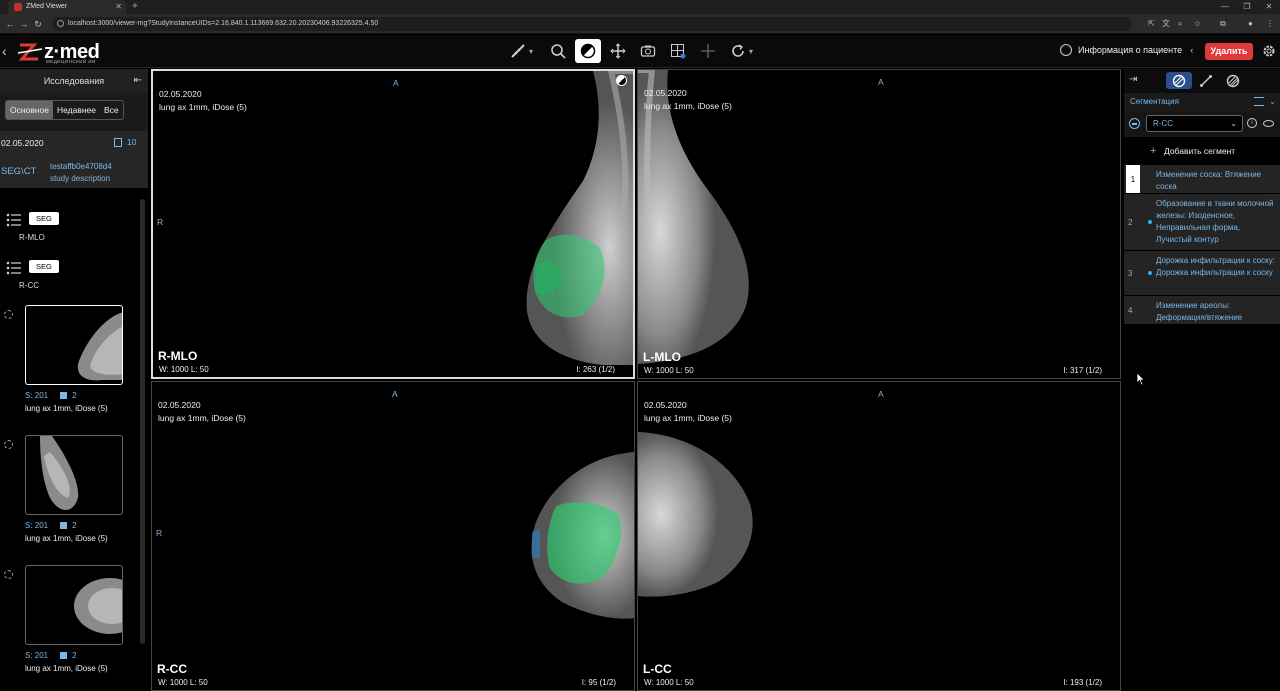 This screenshot has width=1280, height=691. Describe the element at coordinates (118, 7) in the screenshot. I see `tab-close-icon: ✕` at that location.